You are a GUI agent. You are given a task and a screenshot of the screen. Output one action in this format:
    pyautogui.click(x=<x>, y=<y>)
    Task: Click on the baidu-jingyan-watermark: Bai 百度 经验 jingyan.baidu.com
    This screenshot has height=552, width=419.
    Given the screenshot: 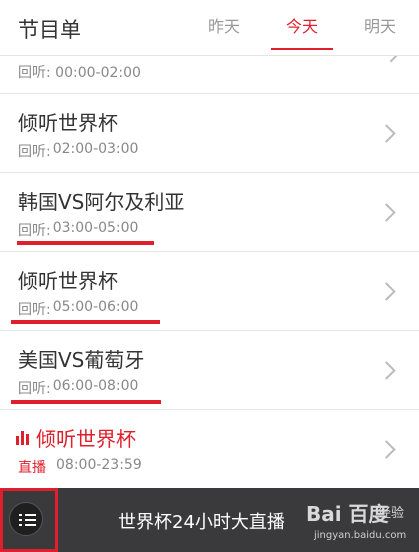 What is the action you would take?
    pyautogui.click(x=361, y=522)
    